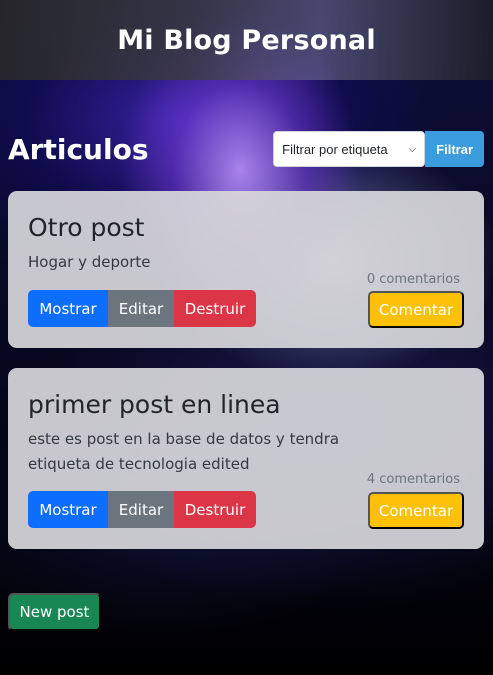 This screenshot has height=675, width=493. I want to click on site-header: Mi Blog Personal, so click(246, 40).